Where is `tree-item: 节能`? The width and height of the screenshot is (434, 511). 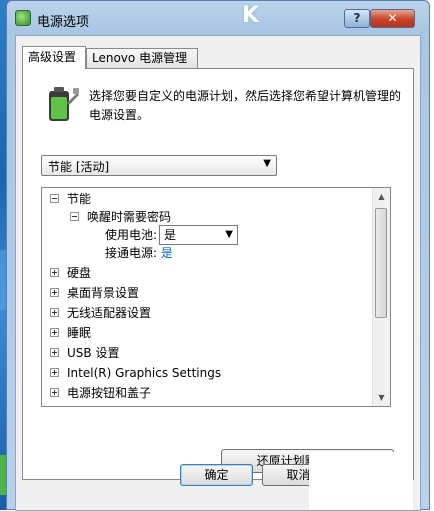
tree-item: 节能 is located at coordinates (70, 199).